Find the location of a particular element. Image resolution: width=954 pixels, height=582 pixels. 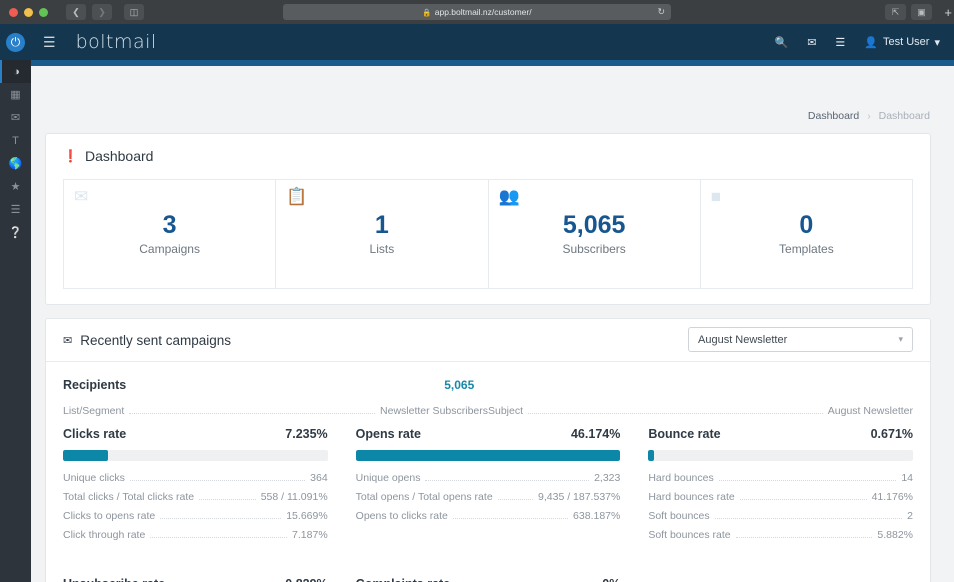

rate-detail-value: 2 is located at coordinates (910, 516).